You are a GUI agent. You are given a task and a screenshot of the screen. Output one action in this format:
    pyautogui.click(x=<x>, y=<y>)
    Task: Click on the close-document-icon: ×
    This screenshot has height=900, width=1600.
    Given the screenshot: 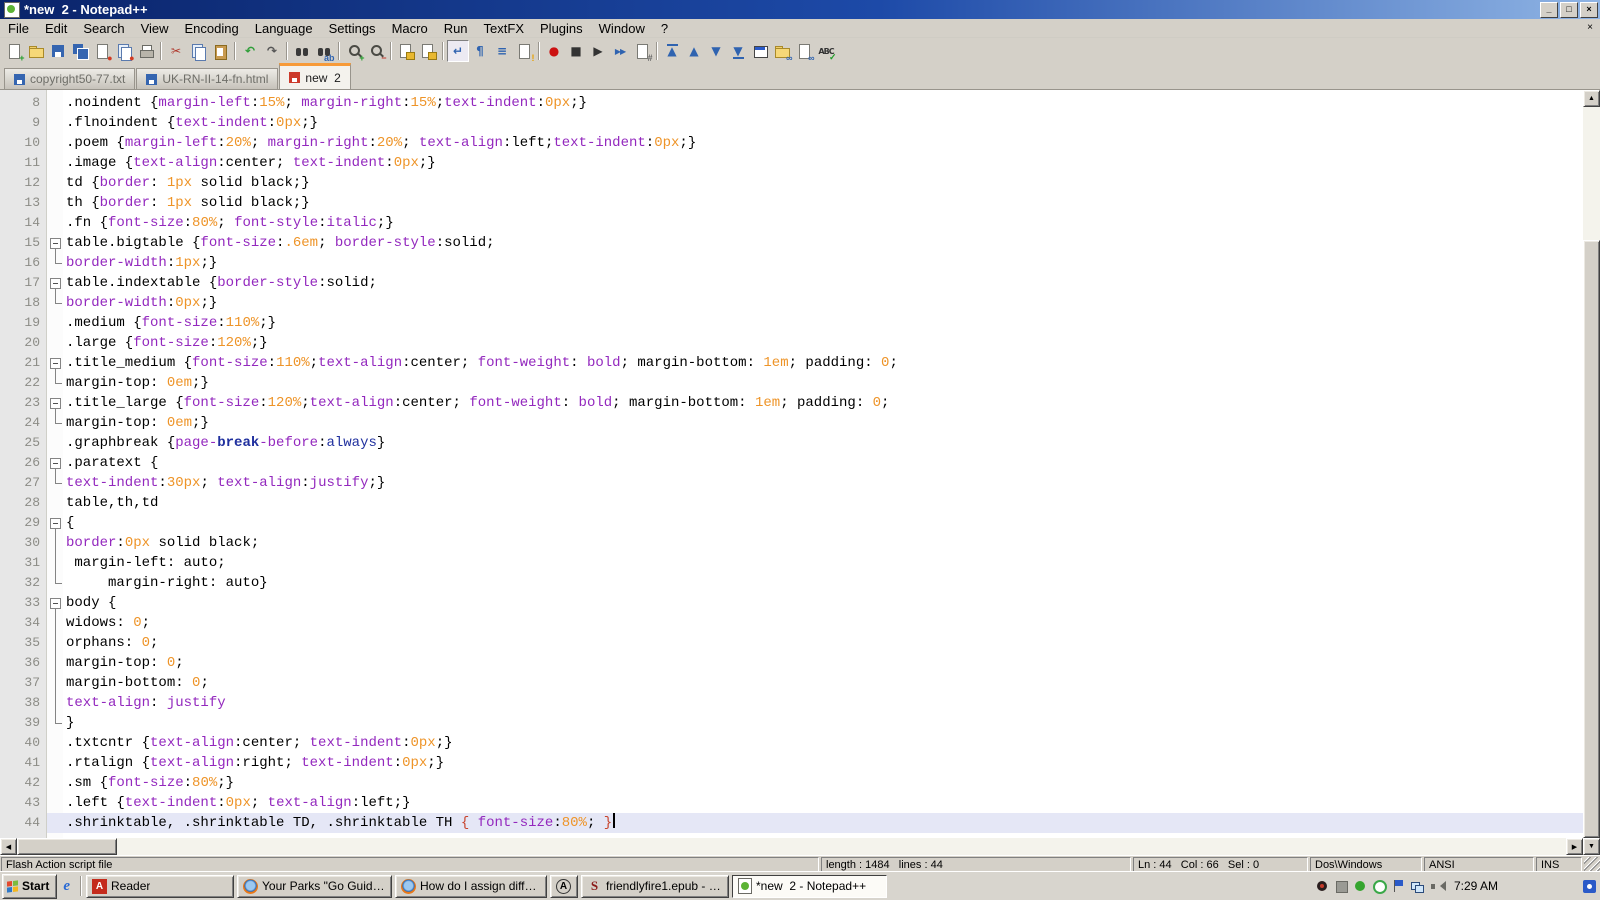 What is the action you would take?
    pyautogui.click(x=1590, y=28)
    